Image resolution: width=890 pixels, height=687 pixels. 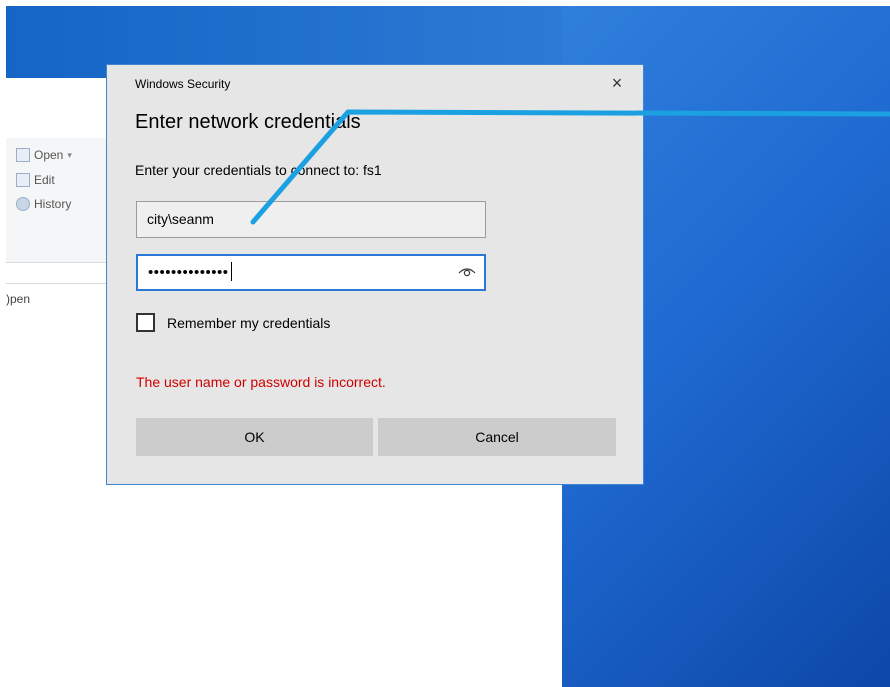 I want to click on password-mask: ••••••••••••••, so click(x=188, y=272).